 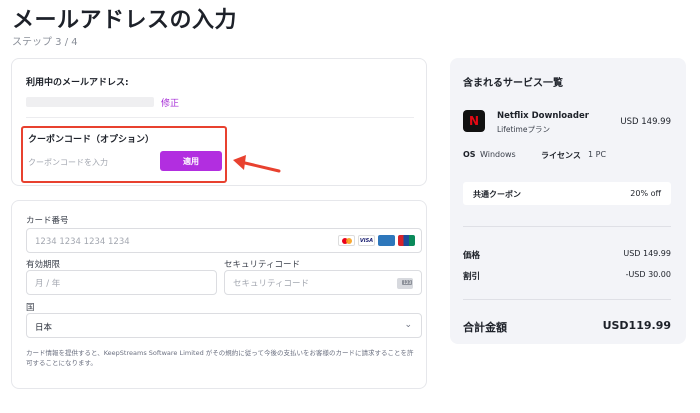 I want to click on applied-coupon: 共通クーポン 20% off, so click(x=567, y=193).